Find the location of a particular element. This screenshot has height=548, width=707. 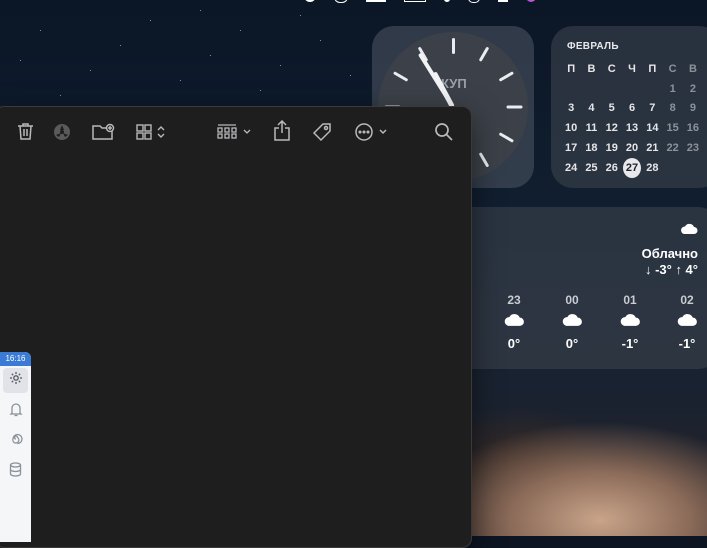

calendar-day: 3 is located at coordinates (571, 108).